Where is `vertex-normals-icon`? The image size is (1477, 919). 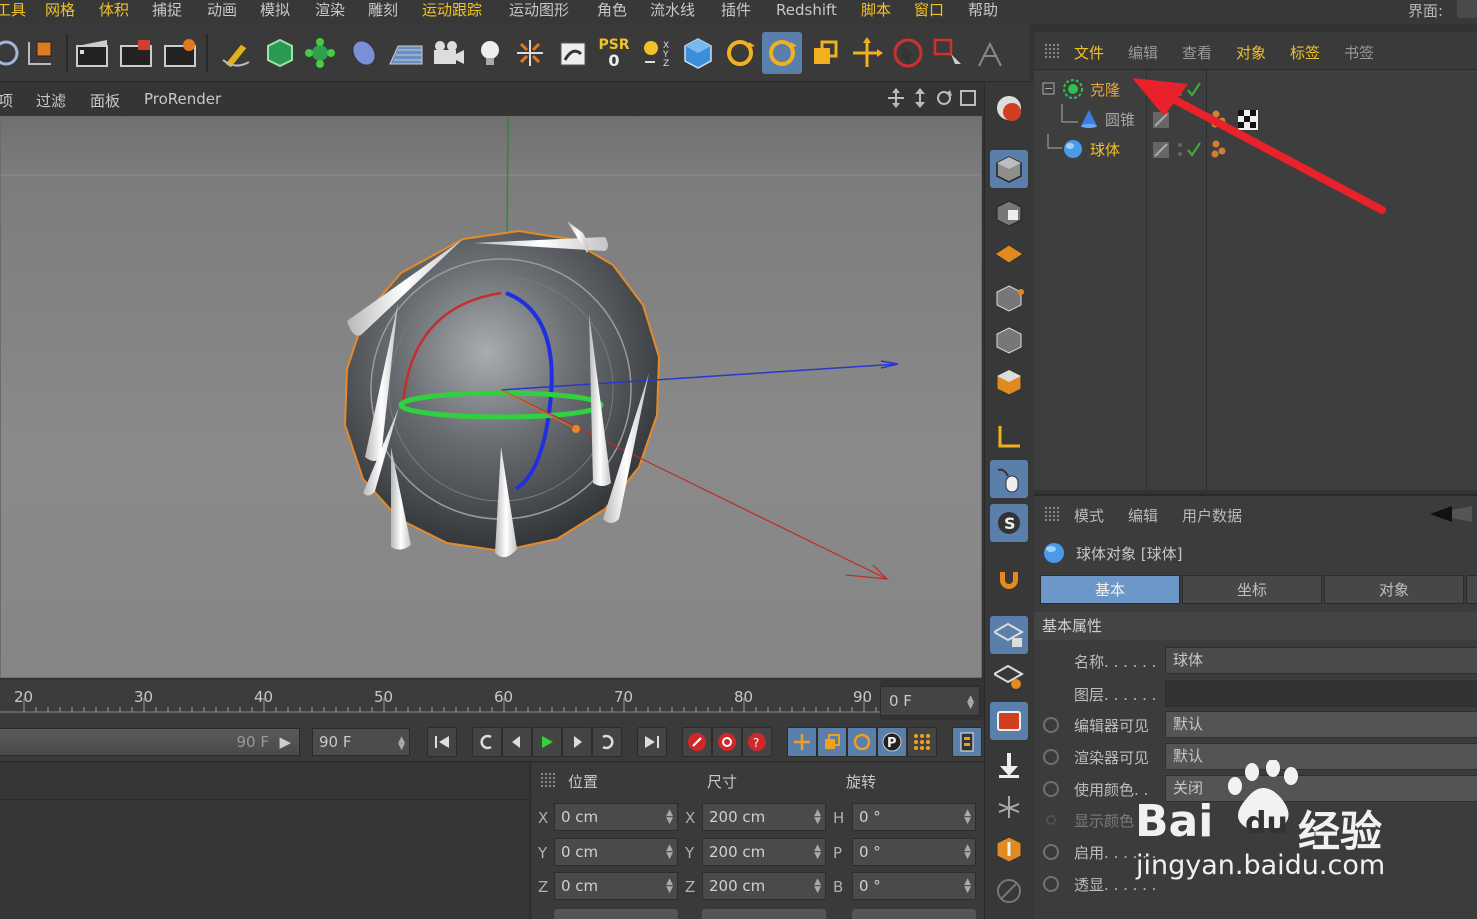 vertex-normals-icon is located at coordinates (1009, 807).